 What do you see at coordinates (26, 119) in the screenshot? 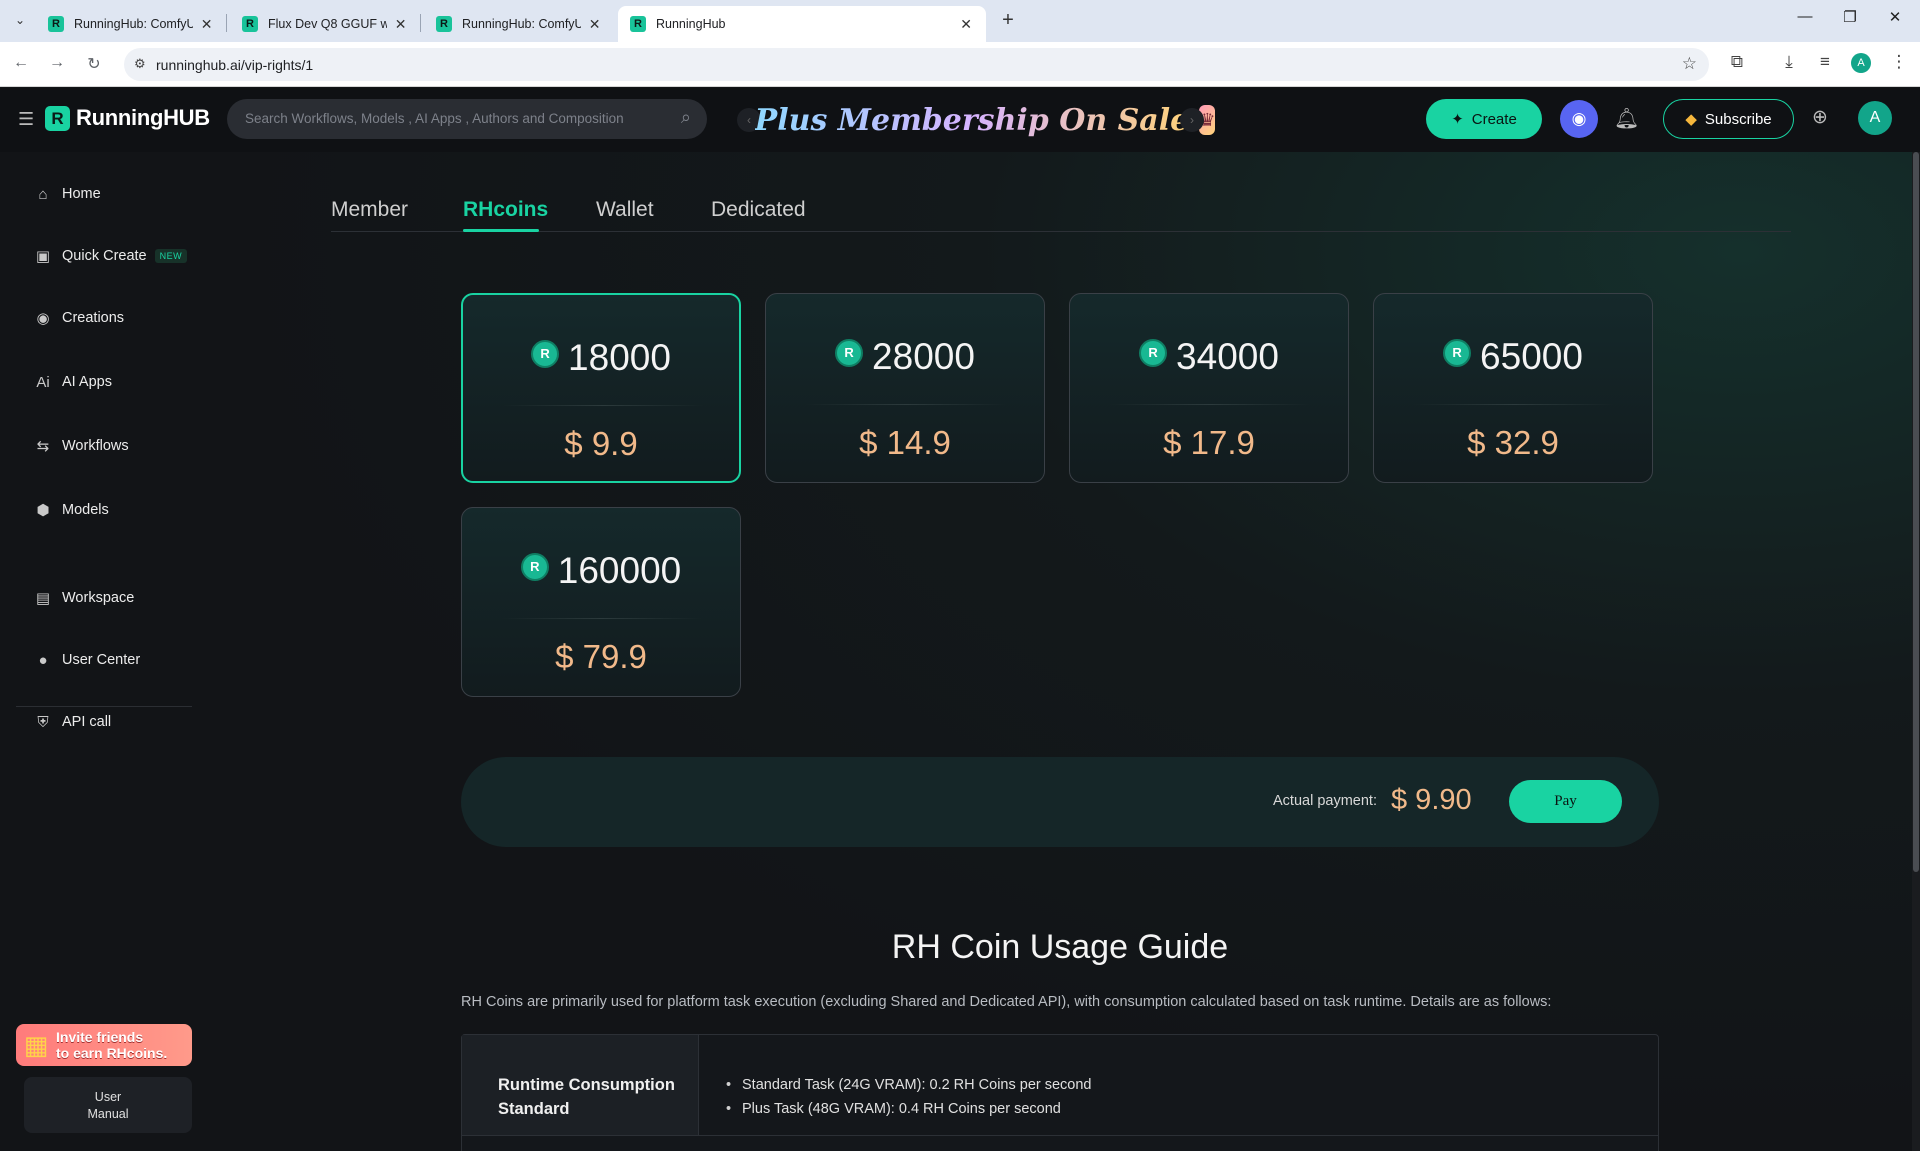
I see `menu-toggle-icon: ☰` at bounding box center [26, 119].